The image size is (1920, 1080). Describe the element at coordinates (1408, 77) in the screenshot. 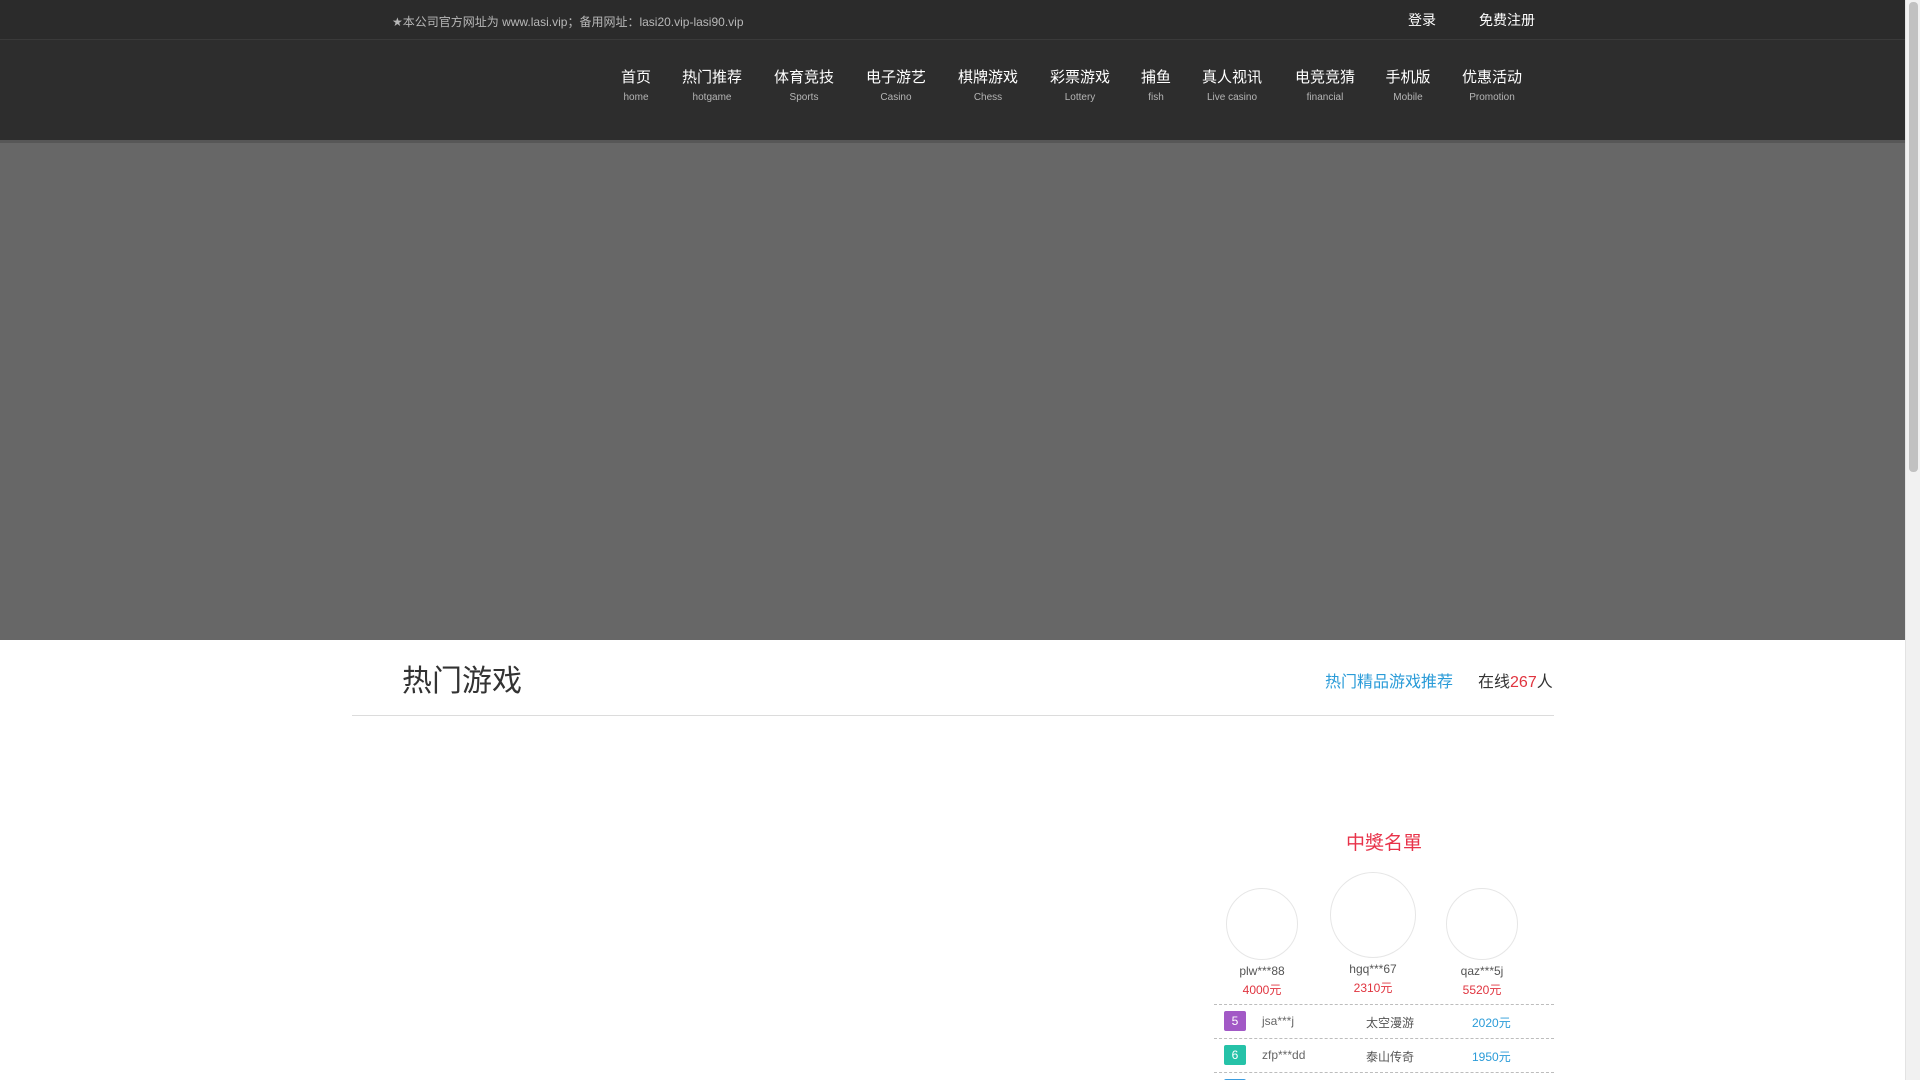

I see `nav-label: 手机版` at that location.